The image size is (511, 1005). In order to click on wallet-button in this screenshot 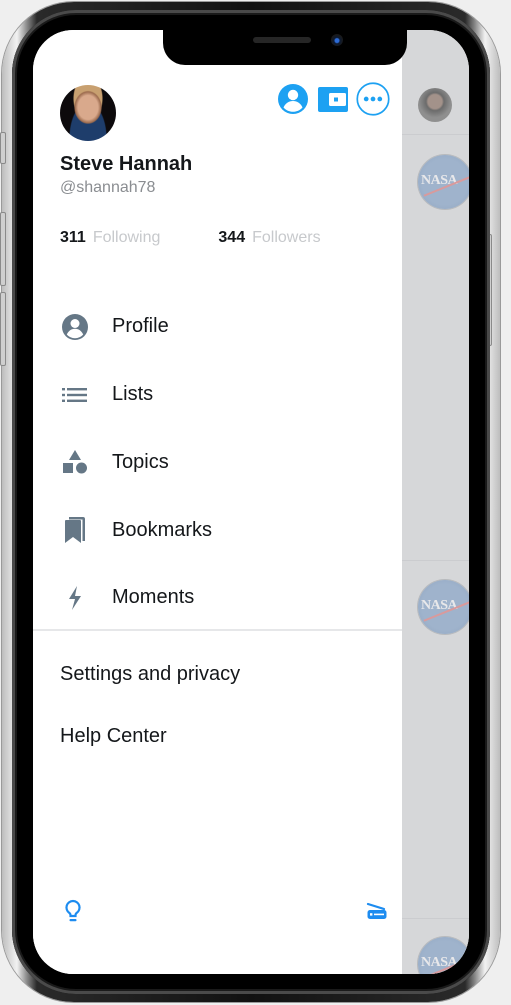, I will do `click(333, 99)`.